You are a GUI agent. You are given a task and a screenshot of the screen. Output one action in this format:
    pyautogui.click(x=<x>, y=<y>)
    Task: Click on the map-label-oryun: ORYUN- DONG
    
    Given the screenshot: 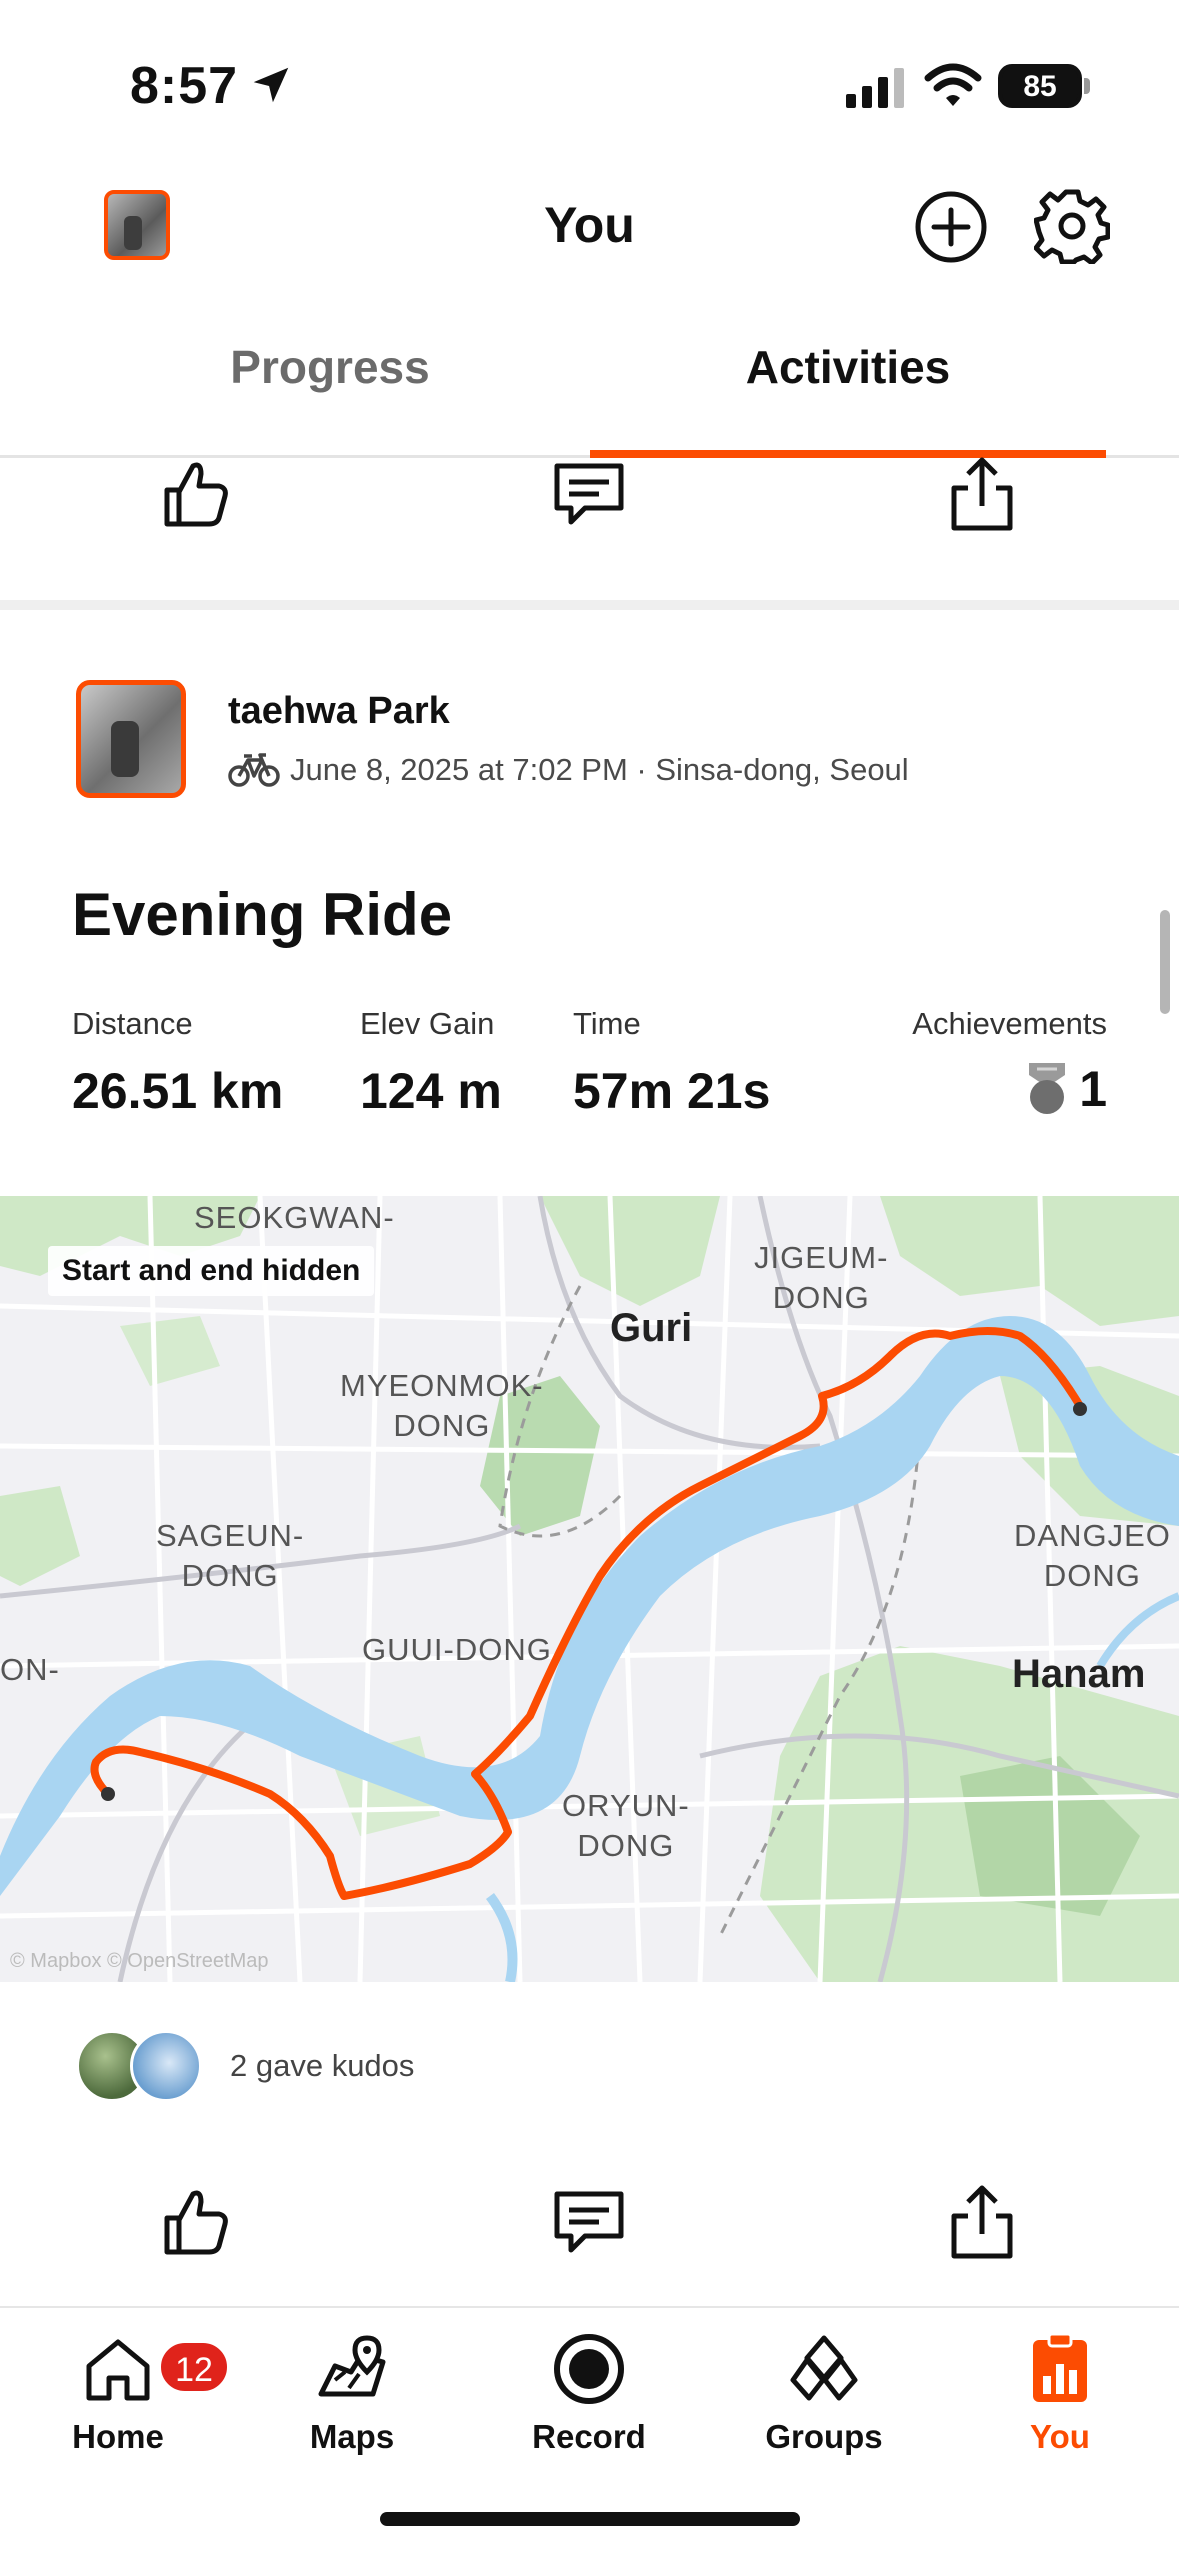 What is the action you would take?
    pyautogui.click(x=626, y=1825)
    